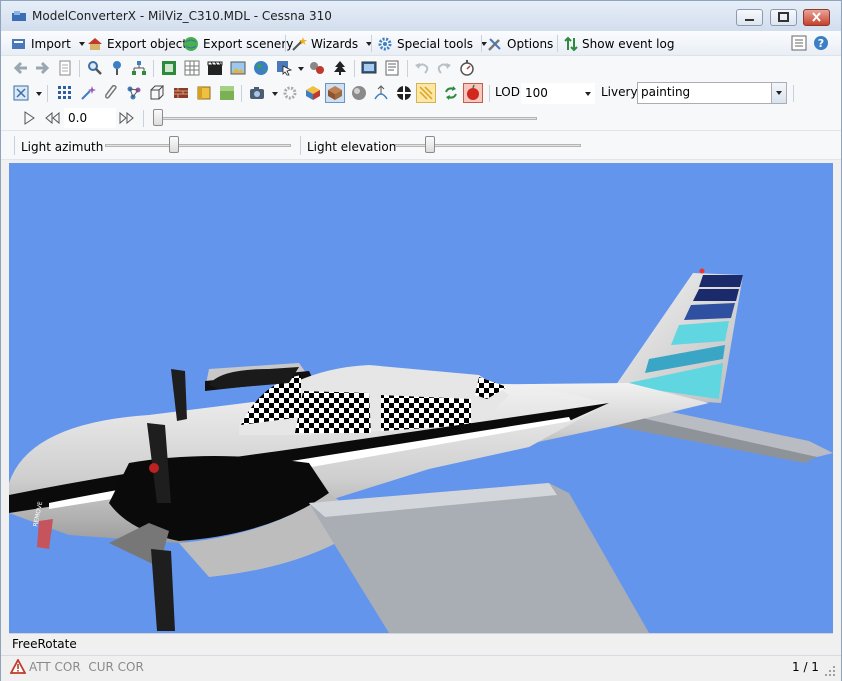 This screenshot has width=842, height=681. Describe the element at coordinates (127, 118) in the screenshot. I see `fast-forward-icon` at that location.